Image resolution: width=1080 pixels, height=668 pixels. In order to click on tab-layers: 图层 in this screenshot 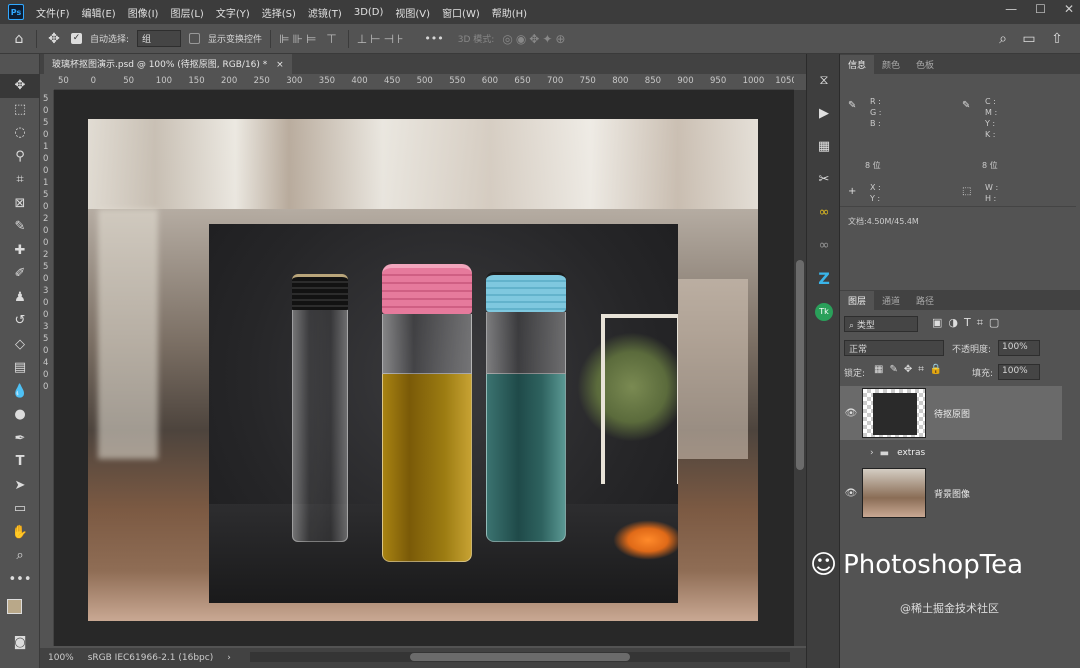, I will do `click(857, 300)`.